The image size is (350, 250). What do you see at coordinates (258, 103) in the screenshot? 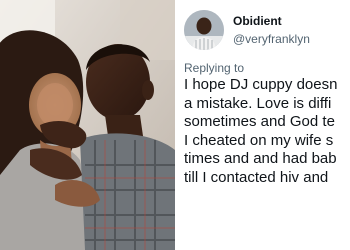
I see `tweet-body-line: a mistake. Love is diffi` at bounding box center [258, 103].